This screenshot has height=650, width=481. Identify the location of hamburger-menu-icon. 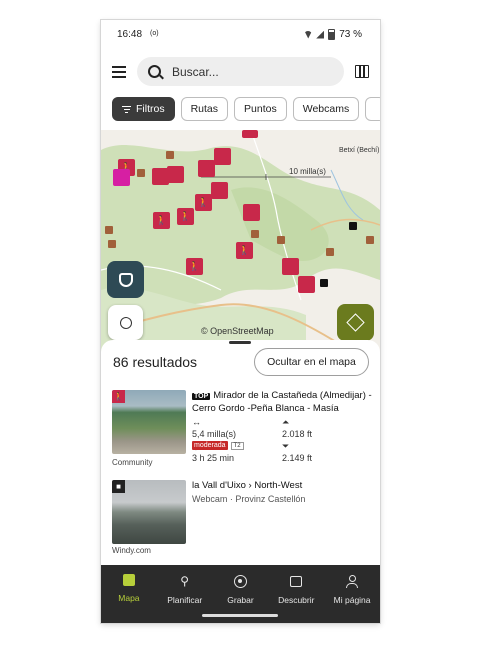
(119, 72).